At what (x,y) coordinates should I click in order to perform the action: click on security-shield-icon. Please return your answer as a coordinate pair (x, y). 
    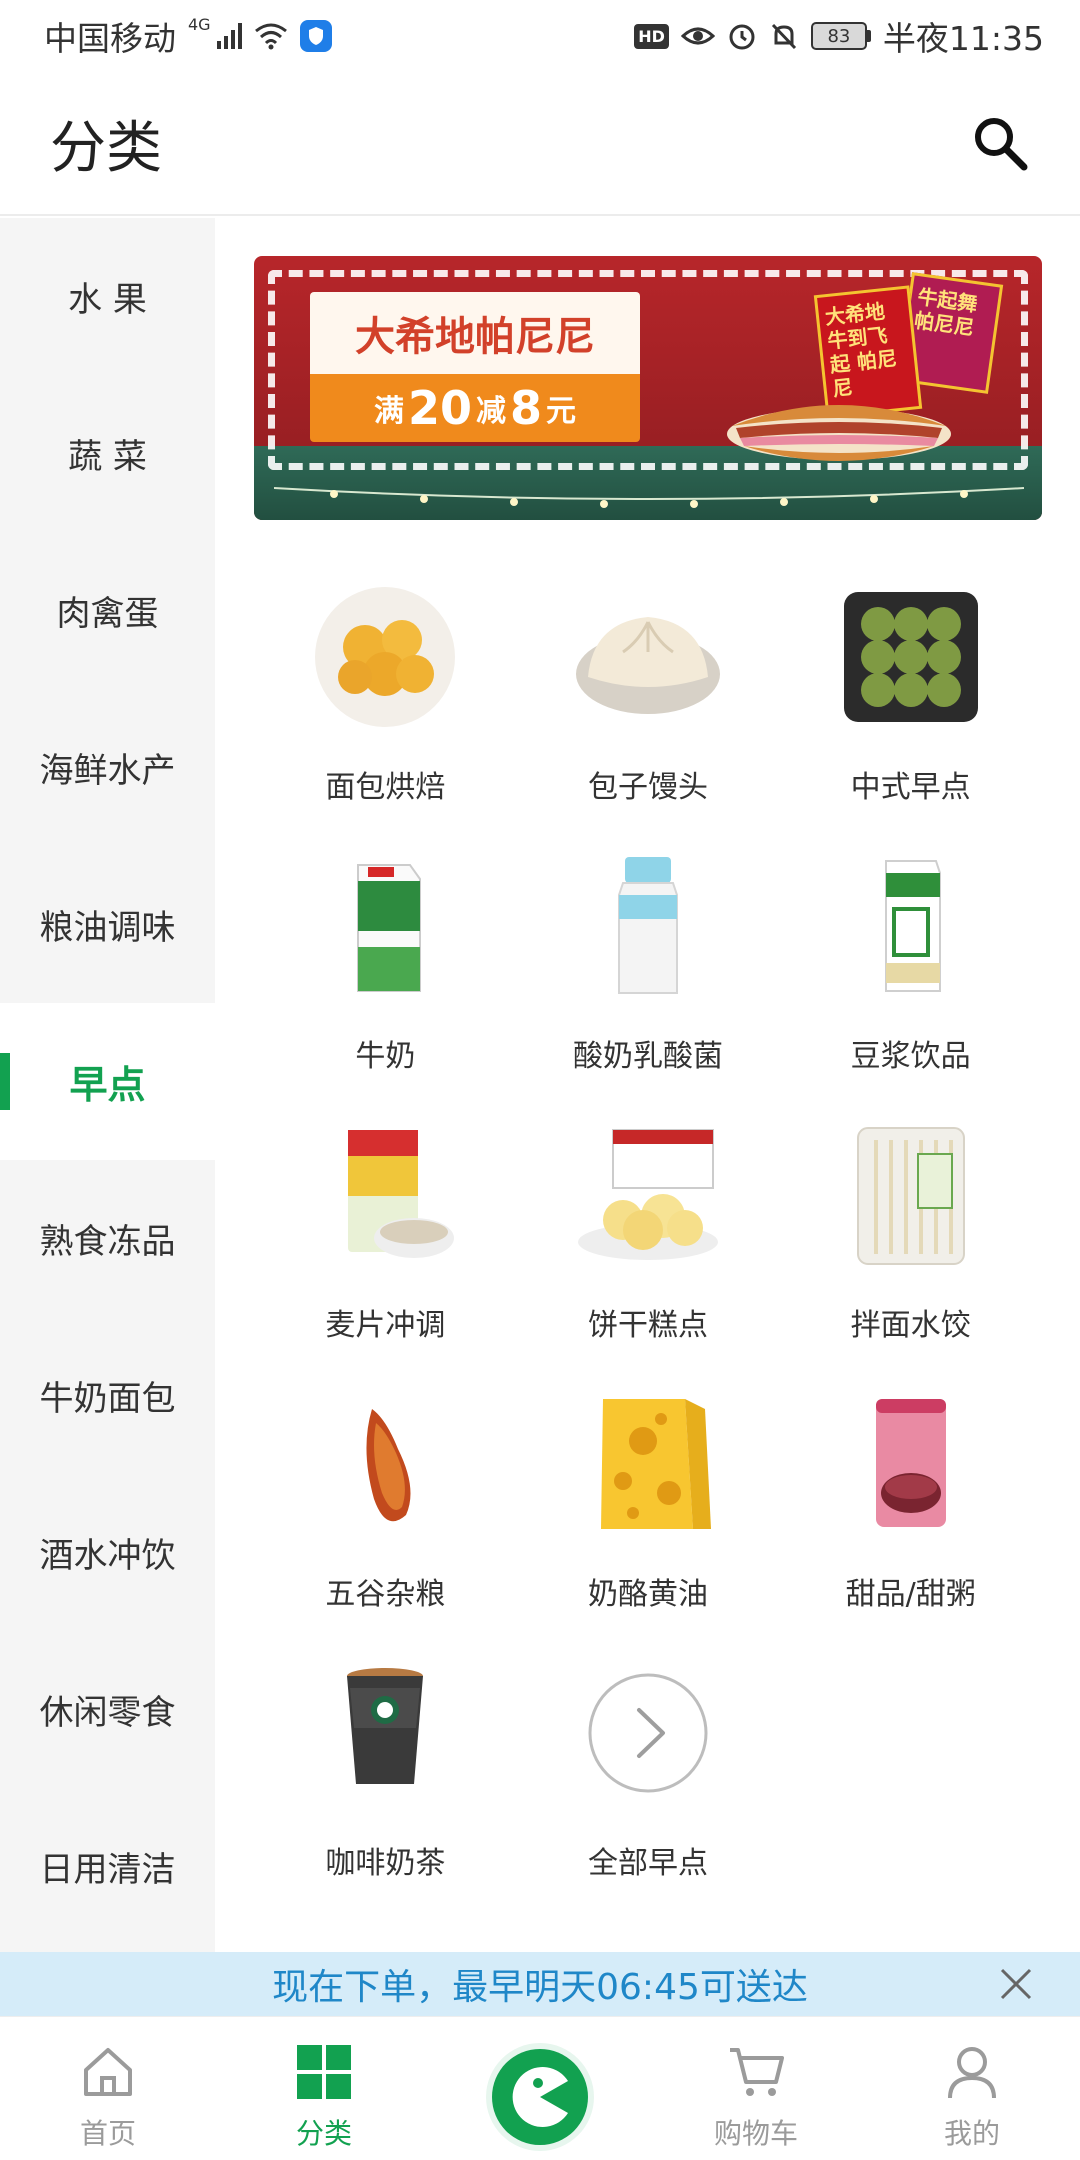
    Looking at the image, I should click on (315, 36).